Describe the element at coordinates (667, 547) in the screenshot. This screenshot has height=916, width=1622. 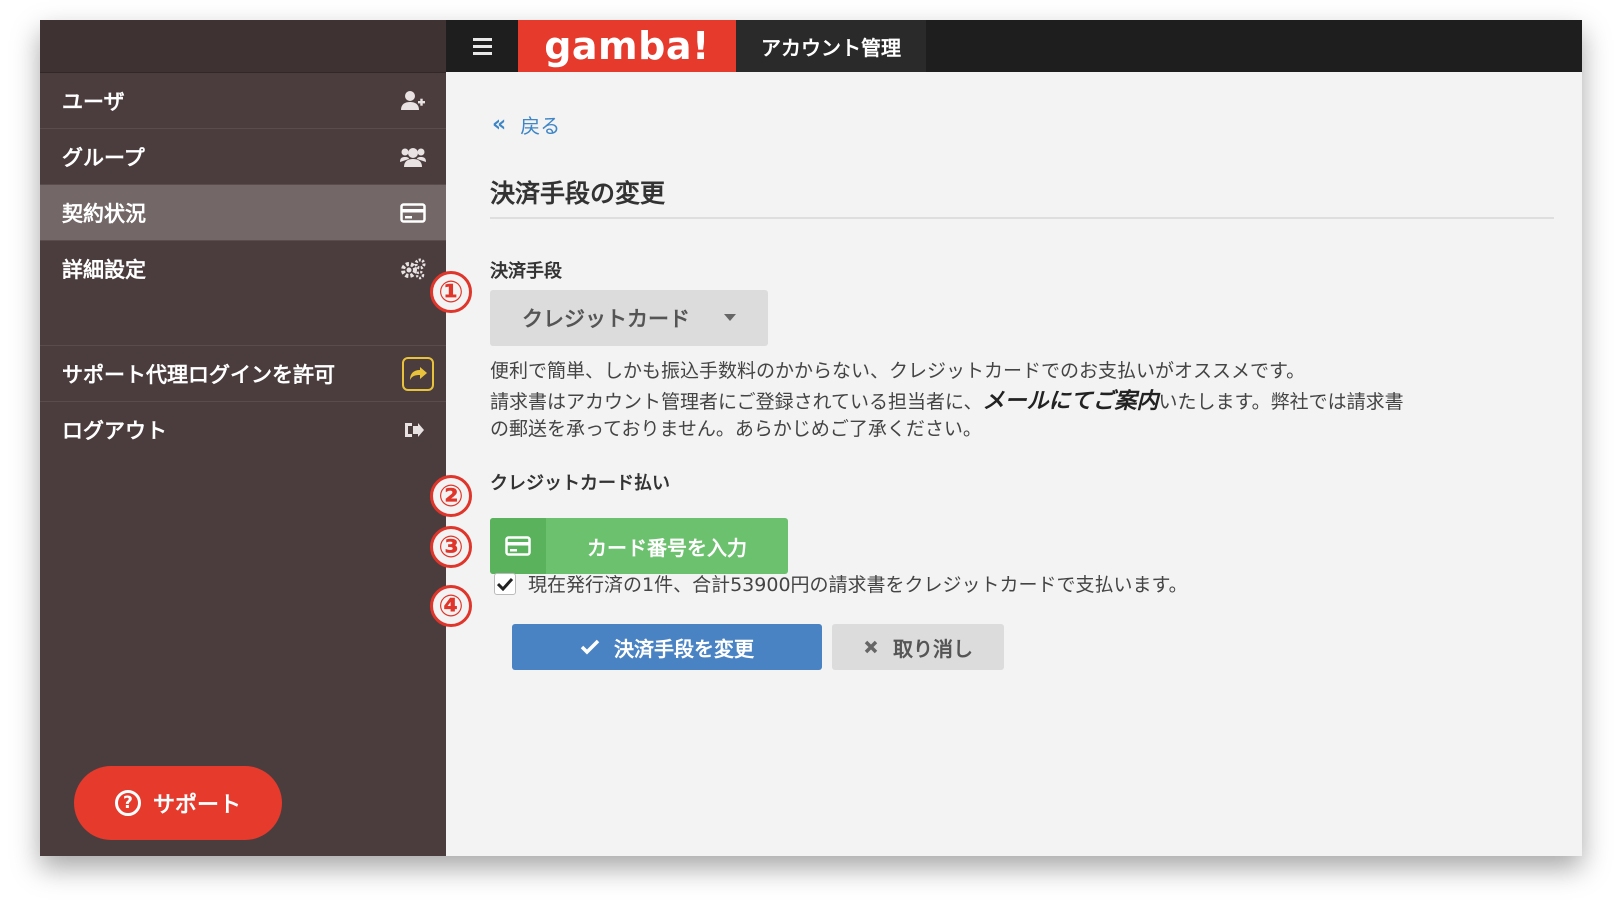
I see `enter-card-number-label: カード番号を入力` at that location.